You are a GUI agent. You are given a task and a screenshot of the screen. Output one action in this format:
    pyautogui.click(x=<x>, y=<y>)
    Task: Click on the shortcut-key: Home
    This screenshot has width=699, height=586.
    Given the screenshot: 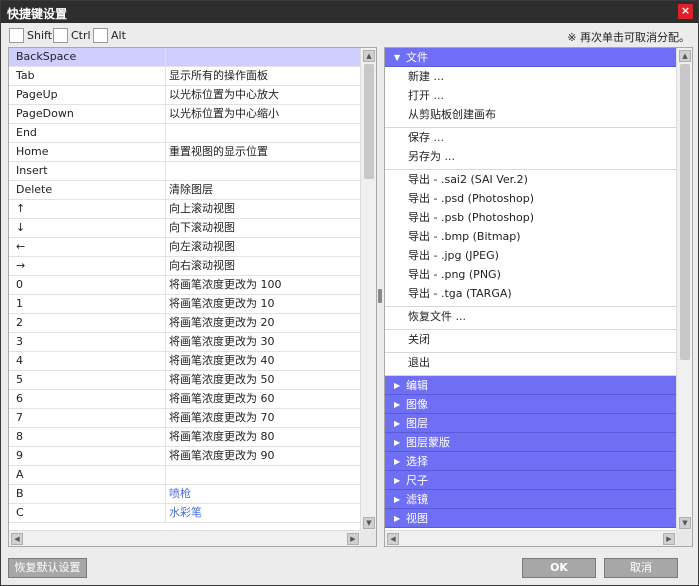 What is the action you would take?
    pyautogui.click(x=87, y=152)
    